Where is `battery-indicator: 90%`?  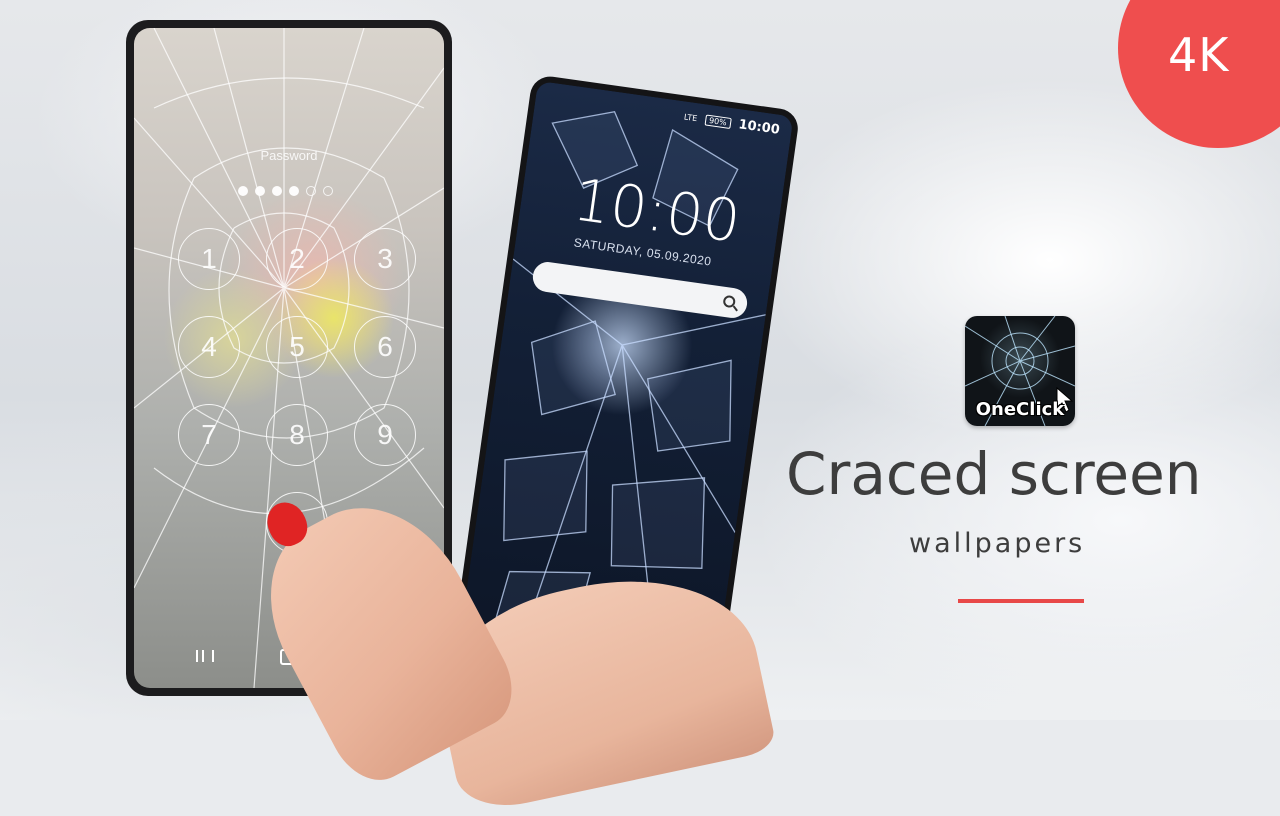
battery-indicator: 90% is located at coordinates (718, 121).